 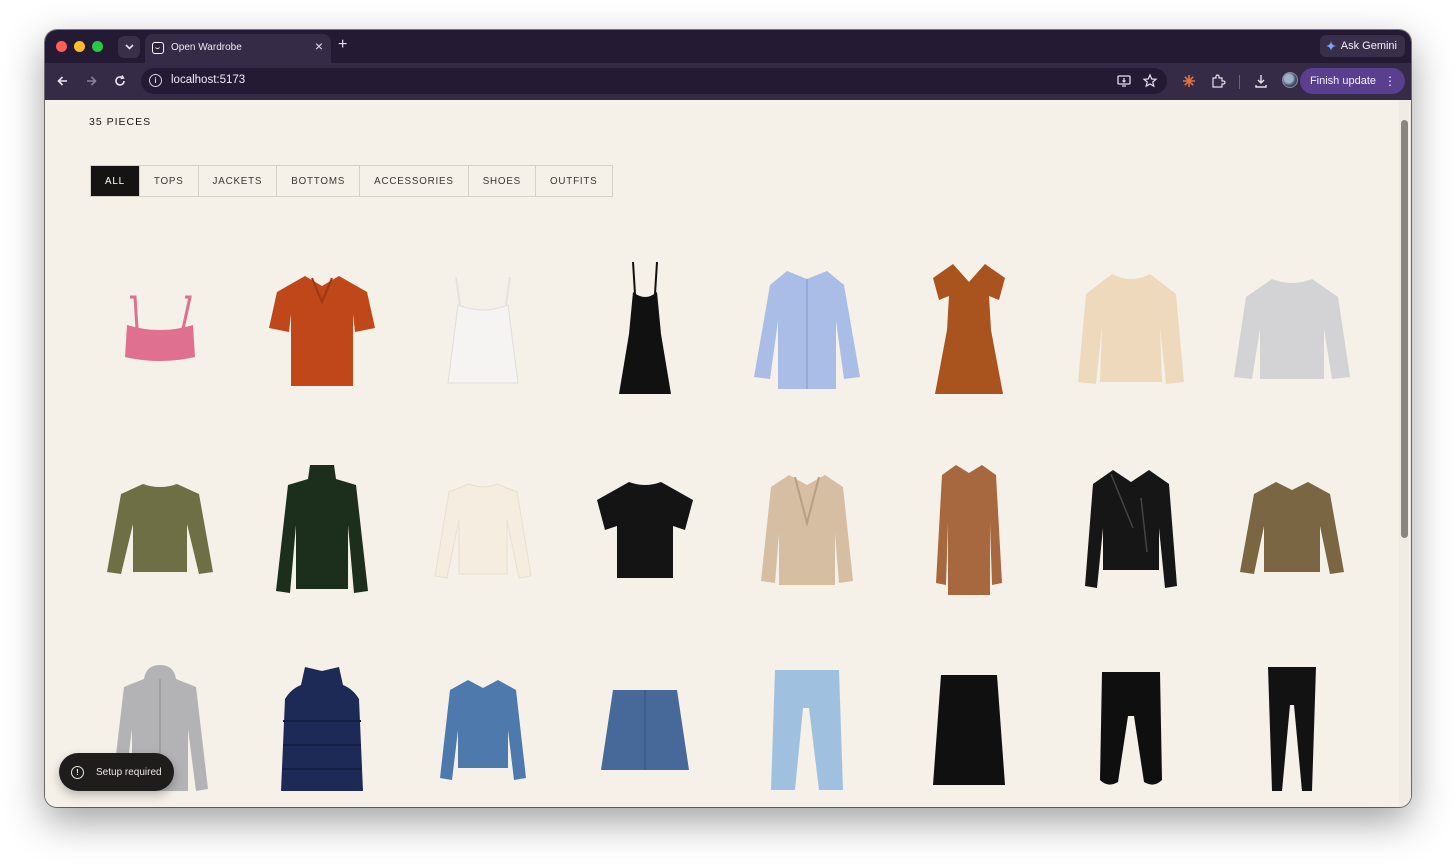 What do you see at coordinates (206, 47) in the screenshot?
I see `tab-title: Open Wardrobe` at bounding box center [206, 47].